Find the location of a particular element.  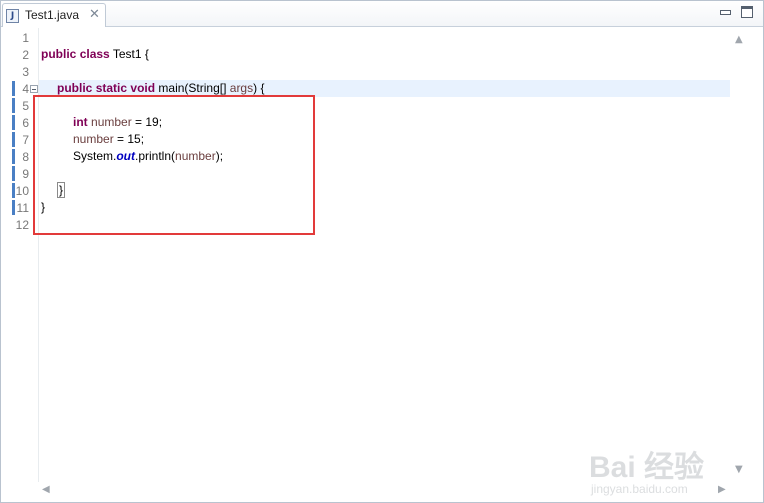

keyword: class is located at coordinates (94, 54).